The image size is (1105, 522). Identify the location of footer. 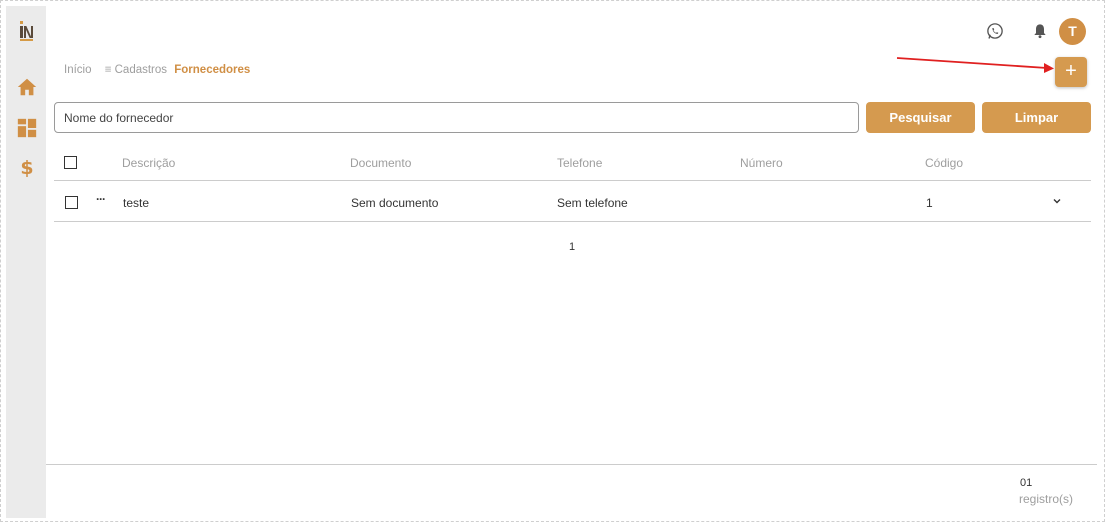
(571, 491).